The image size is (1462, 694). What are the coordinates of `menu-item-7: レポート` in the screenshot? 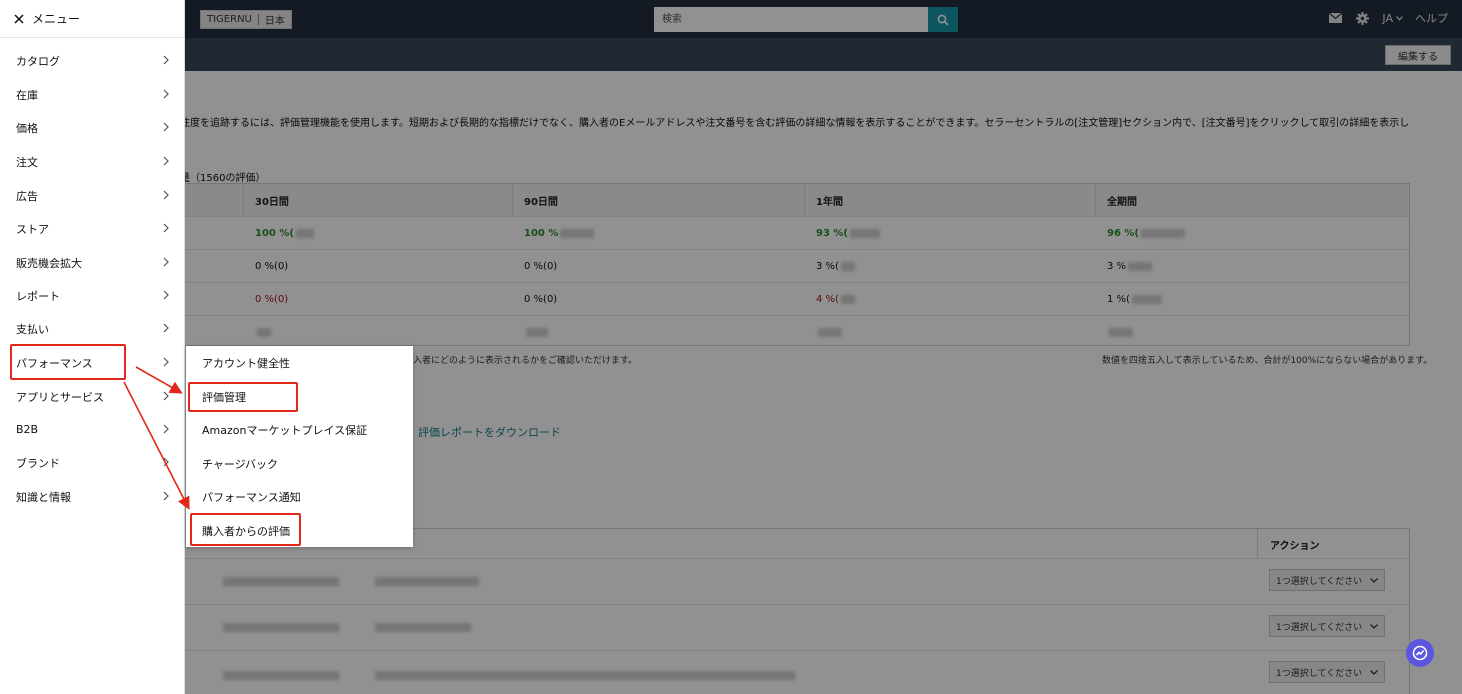 It's located at (92, 295).